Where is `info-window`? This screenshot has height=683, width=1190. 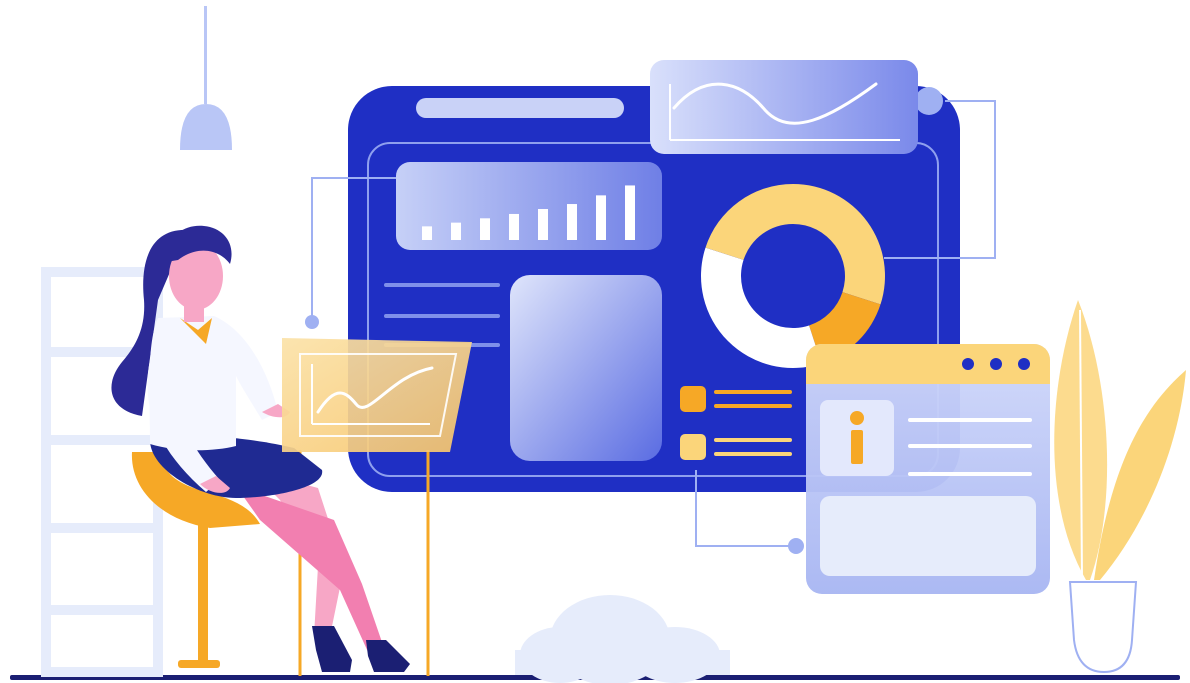
info-window is located at coordinates (928, 469).